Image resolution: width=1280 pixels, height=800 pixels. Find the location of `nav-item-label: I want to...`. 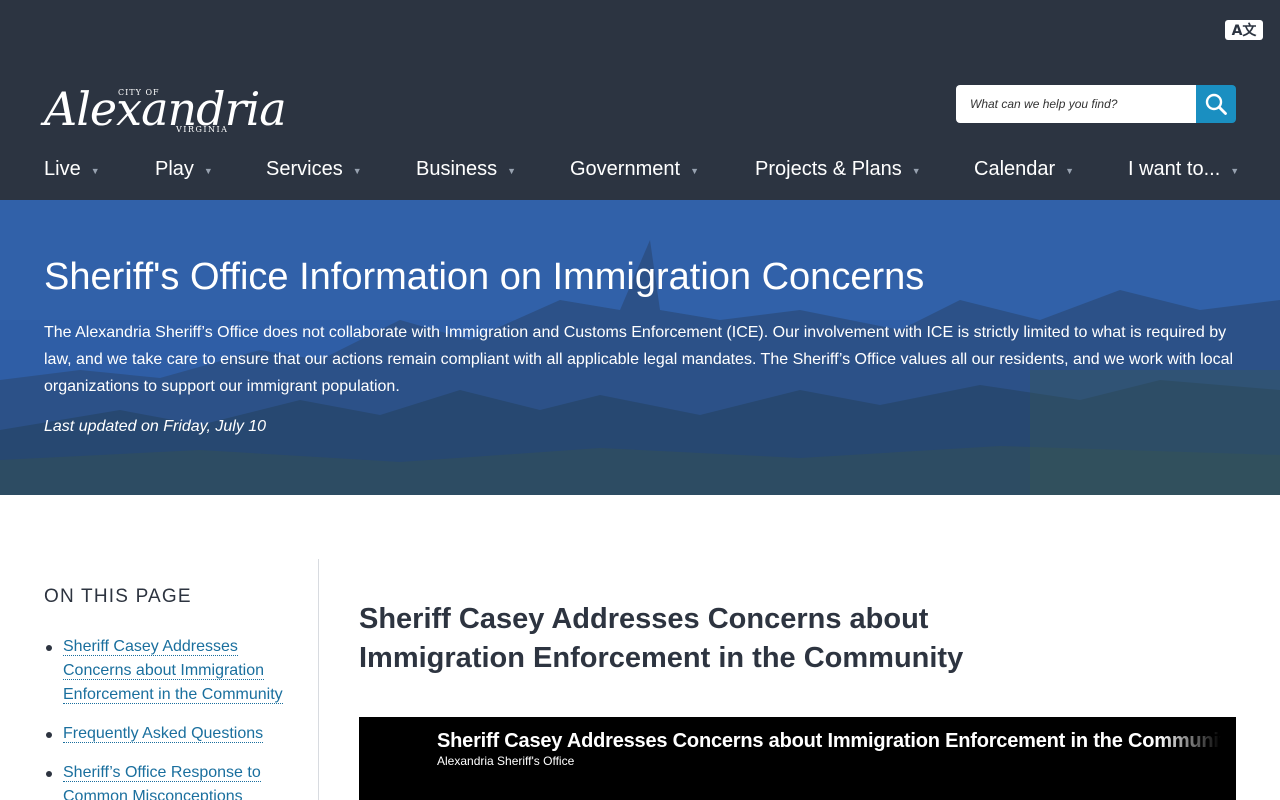

nav-item-label: I want to... is located at coordinates (1174, 169).